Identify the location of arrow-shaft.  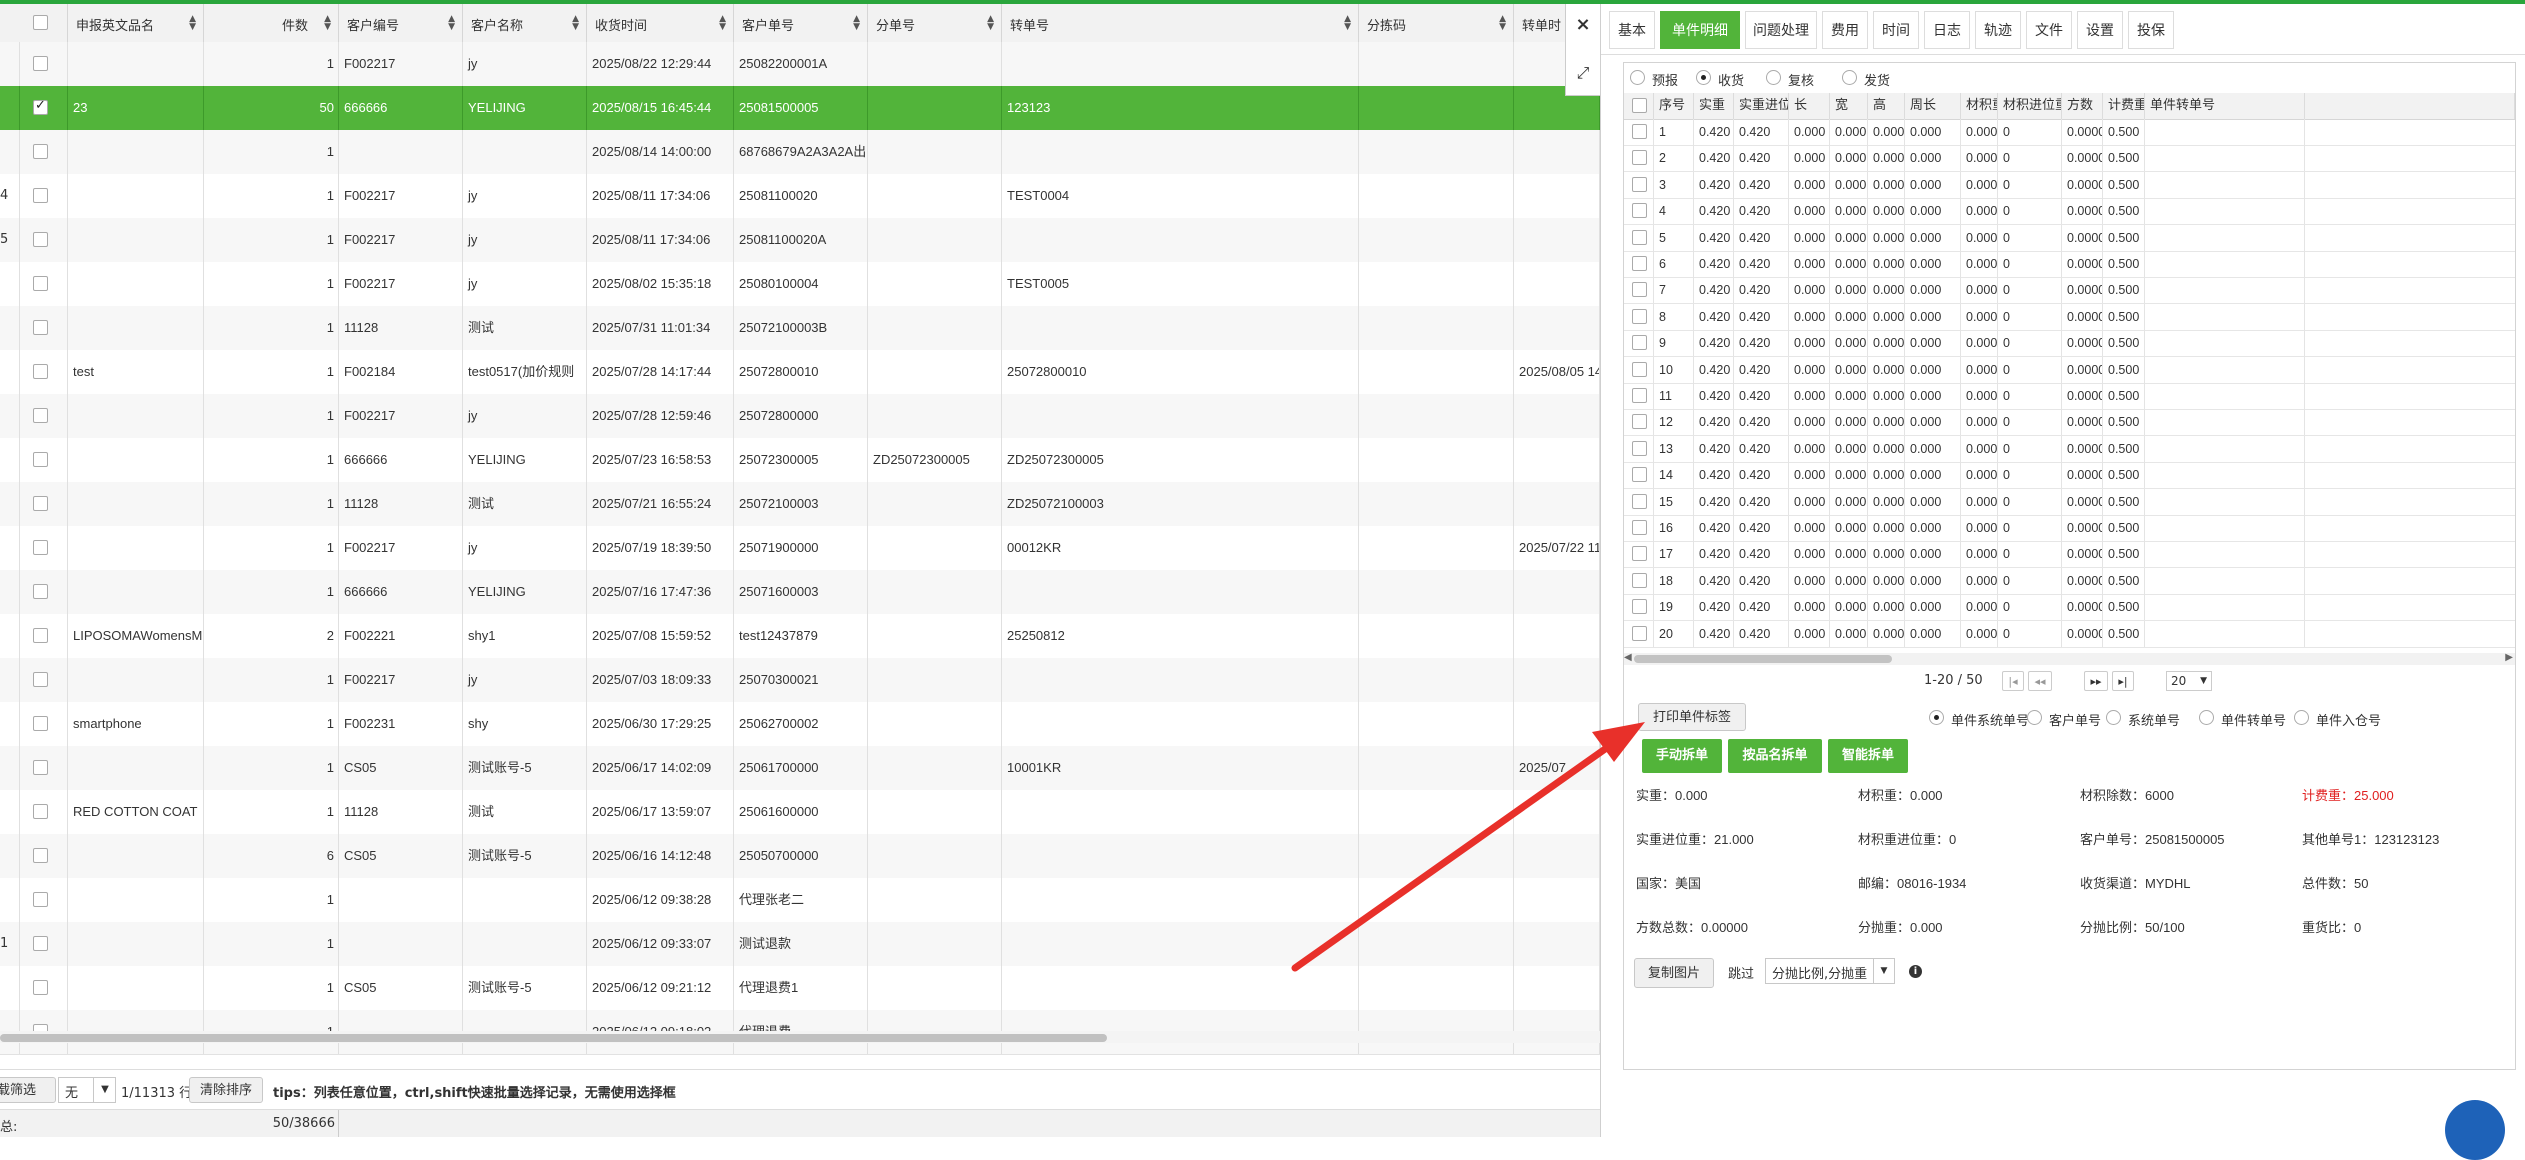
(1455, 855).